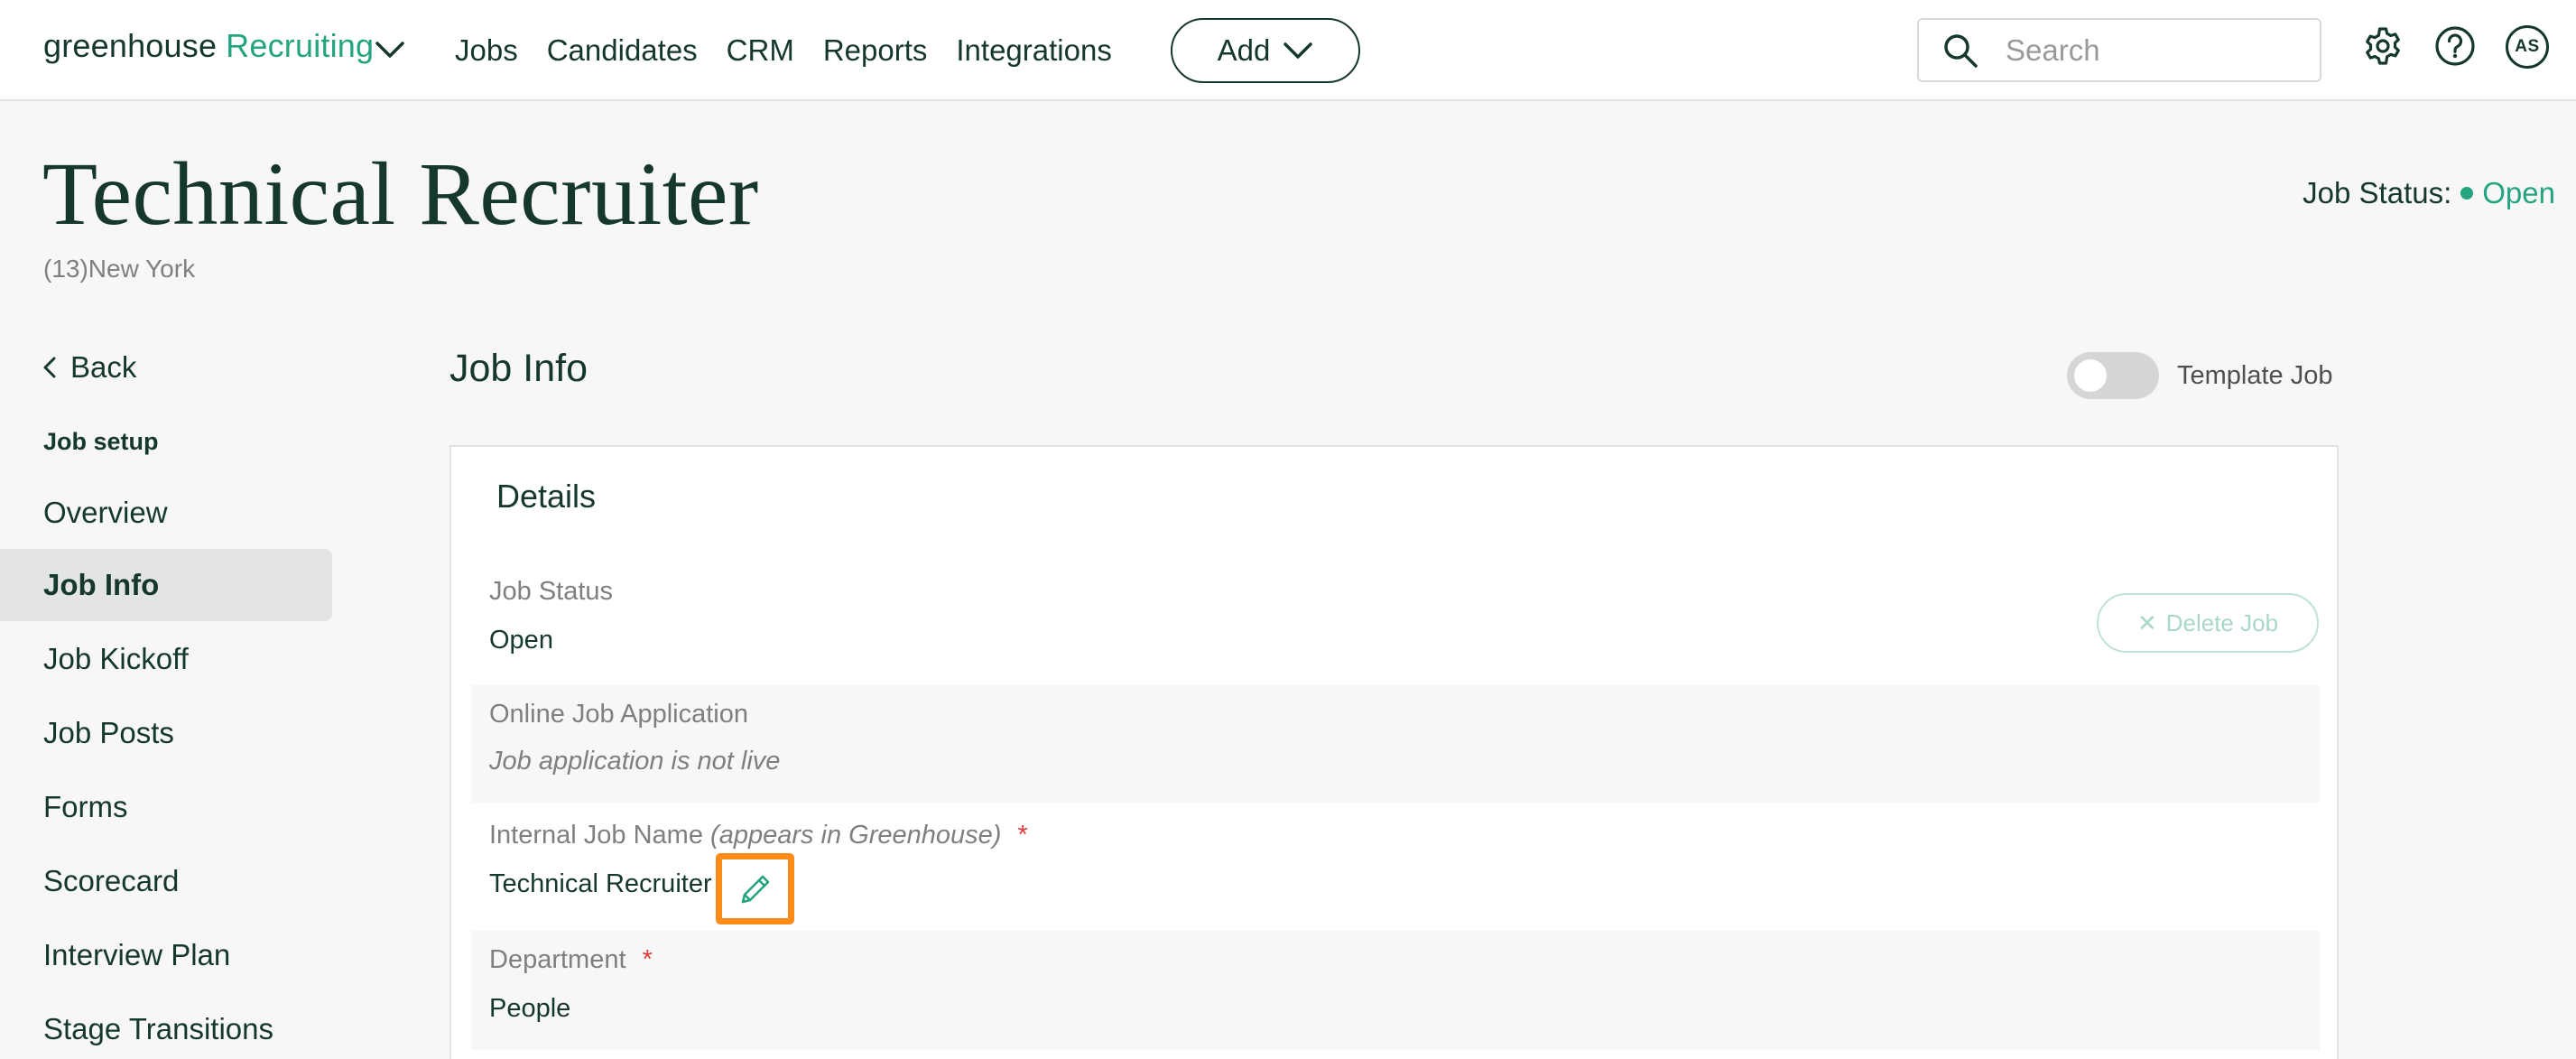 This screenshot has height=1059, width=2576. What do you see at coordinates (130, 45) in the screenshot?
I see `logo-primary-text: greenhouse` at bounding box center [130, 45].